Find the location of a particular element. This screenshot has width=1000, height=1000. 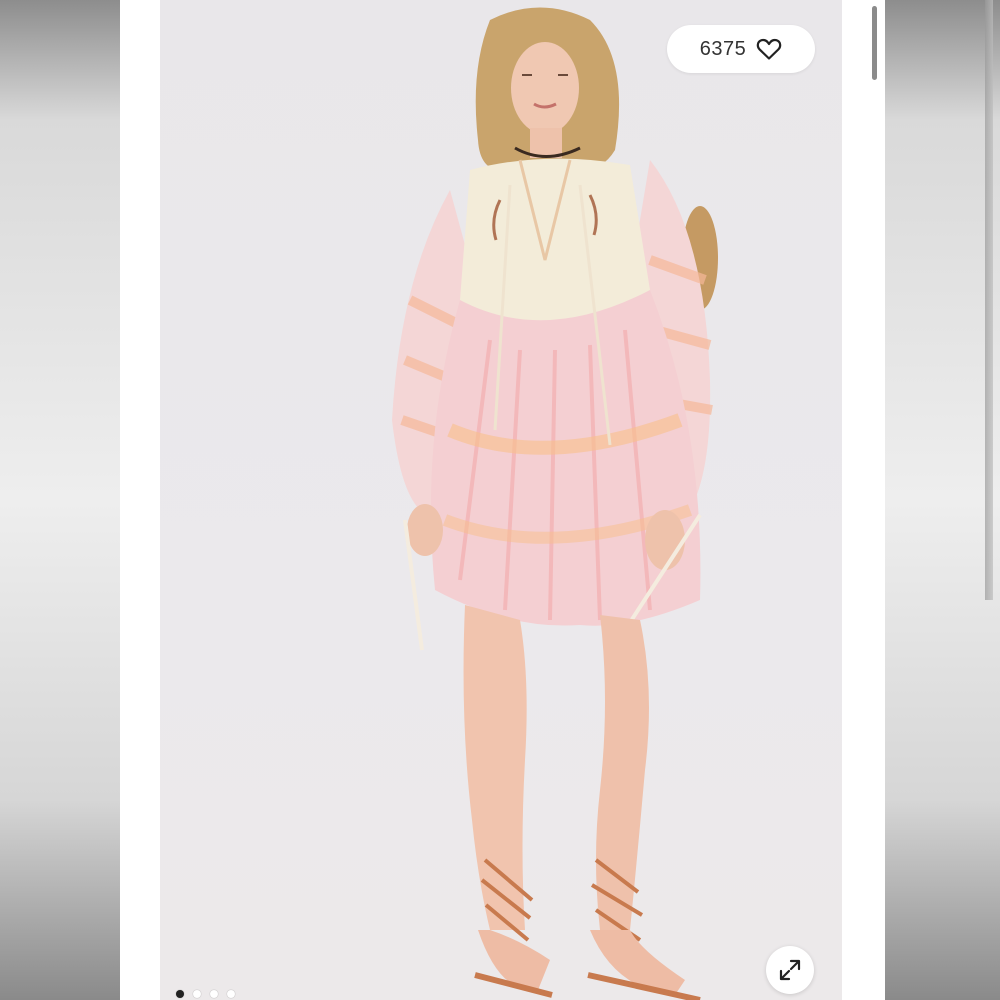

left-blurred-border is located at coordinates (60, 500).